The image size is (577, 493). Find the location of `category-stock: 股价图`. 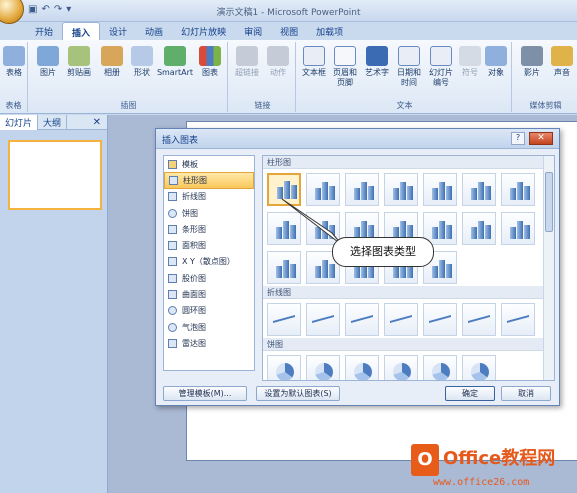

category-stock: 股价图 is located at coordinates (209, 278).